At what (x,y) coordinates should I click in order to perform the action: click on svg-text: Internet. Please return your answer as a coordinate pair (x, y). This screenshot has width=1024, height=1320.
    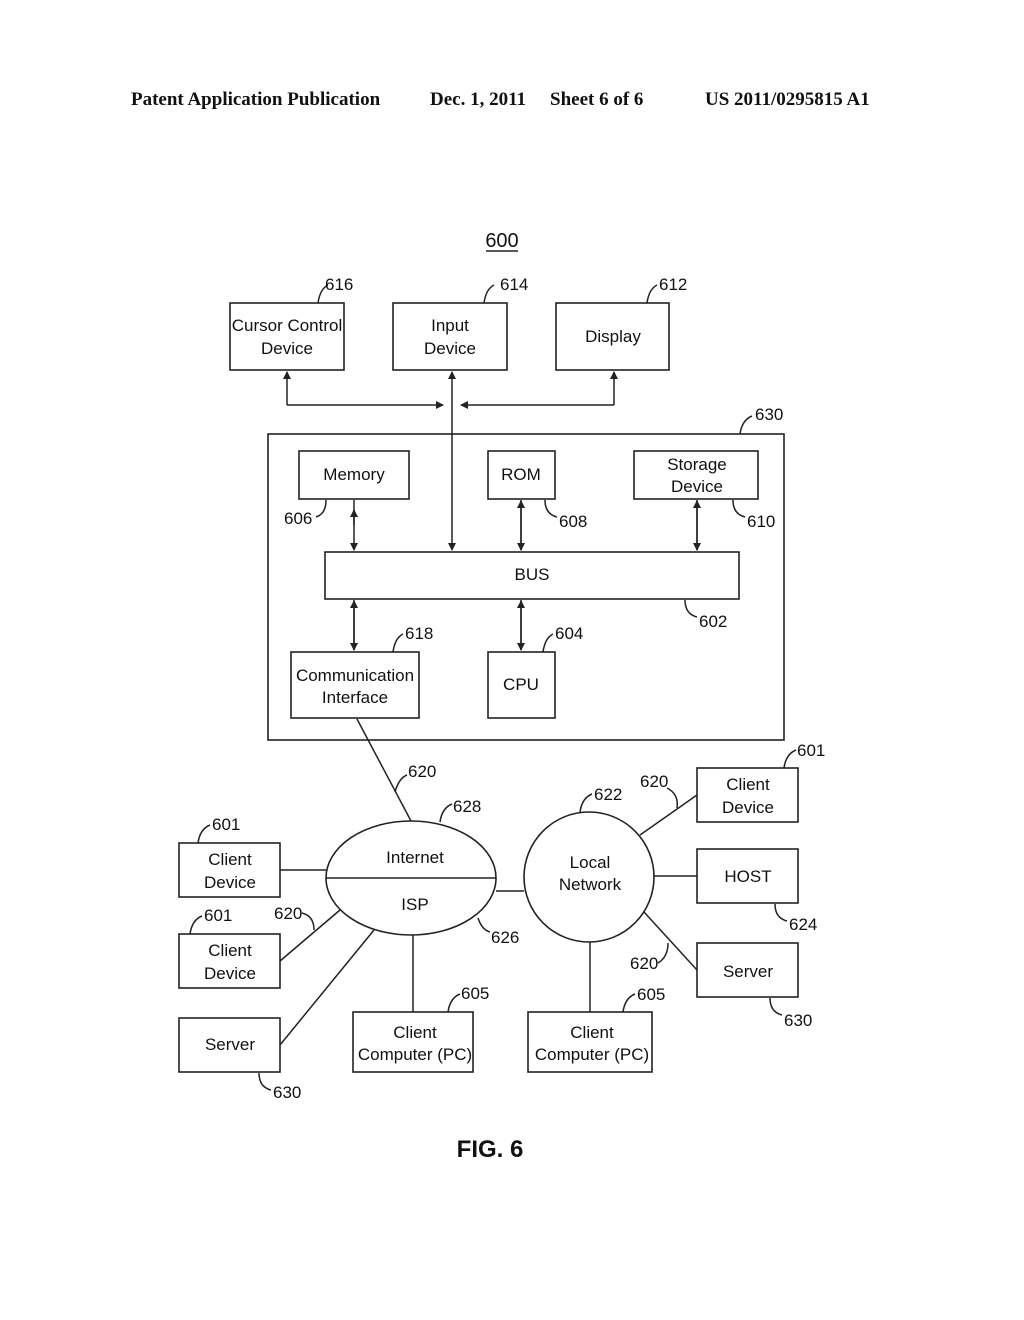
    Looking at the image, I should click on (415, 857).